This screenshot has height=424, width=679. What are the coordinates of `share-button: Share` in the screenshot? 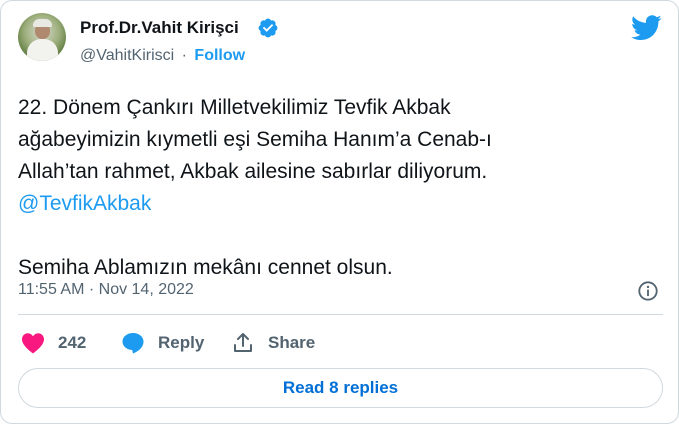 It's located at (273, 343).